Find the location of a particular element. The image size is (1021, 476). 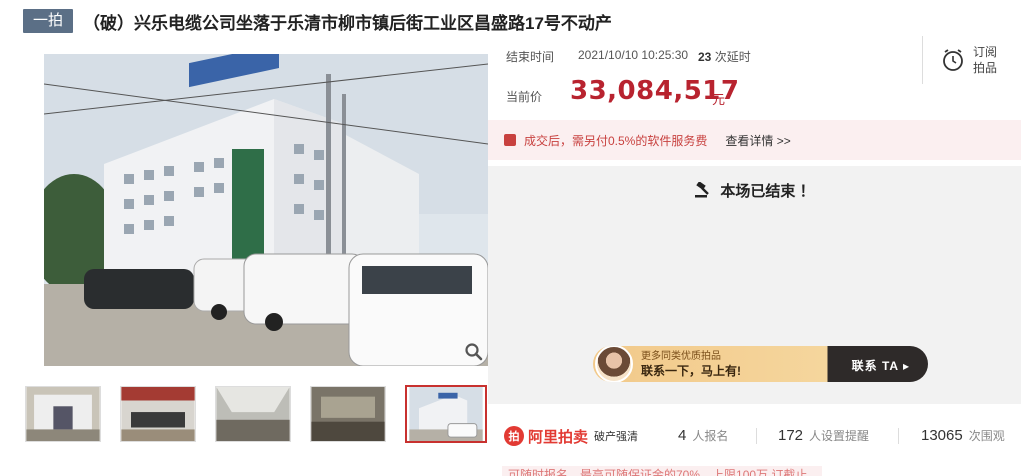

deposit-notice-strip: 可随时报名，最高可随保证金的70%，上限100万 订截止 is located at coordinates (662, 471).